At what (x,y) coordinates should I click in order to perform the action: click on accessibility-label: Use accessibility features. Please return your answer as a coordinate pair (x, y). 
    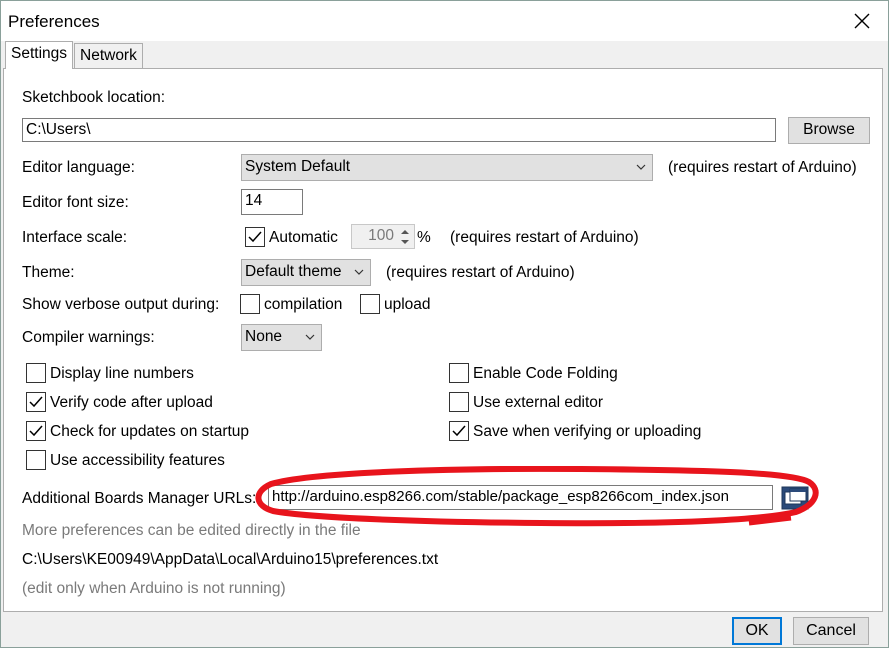
    Looking at the image, I should click on (137, 460).